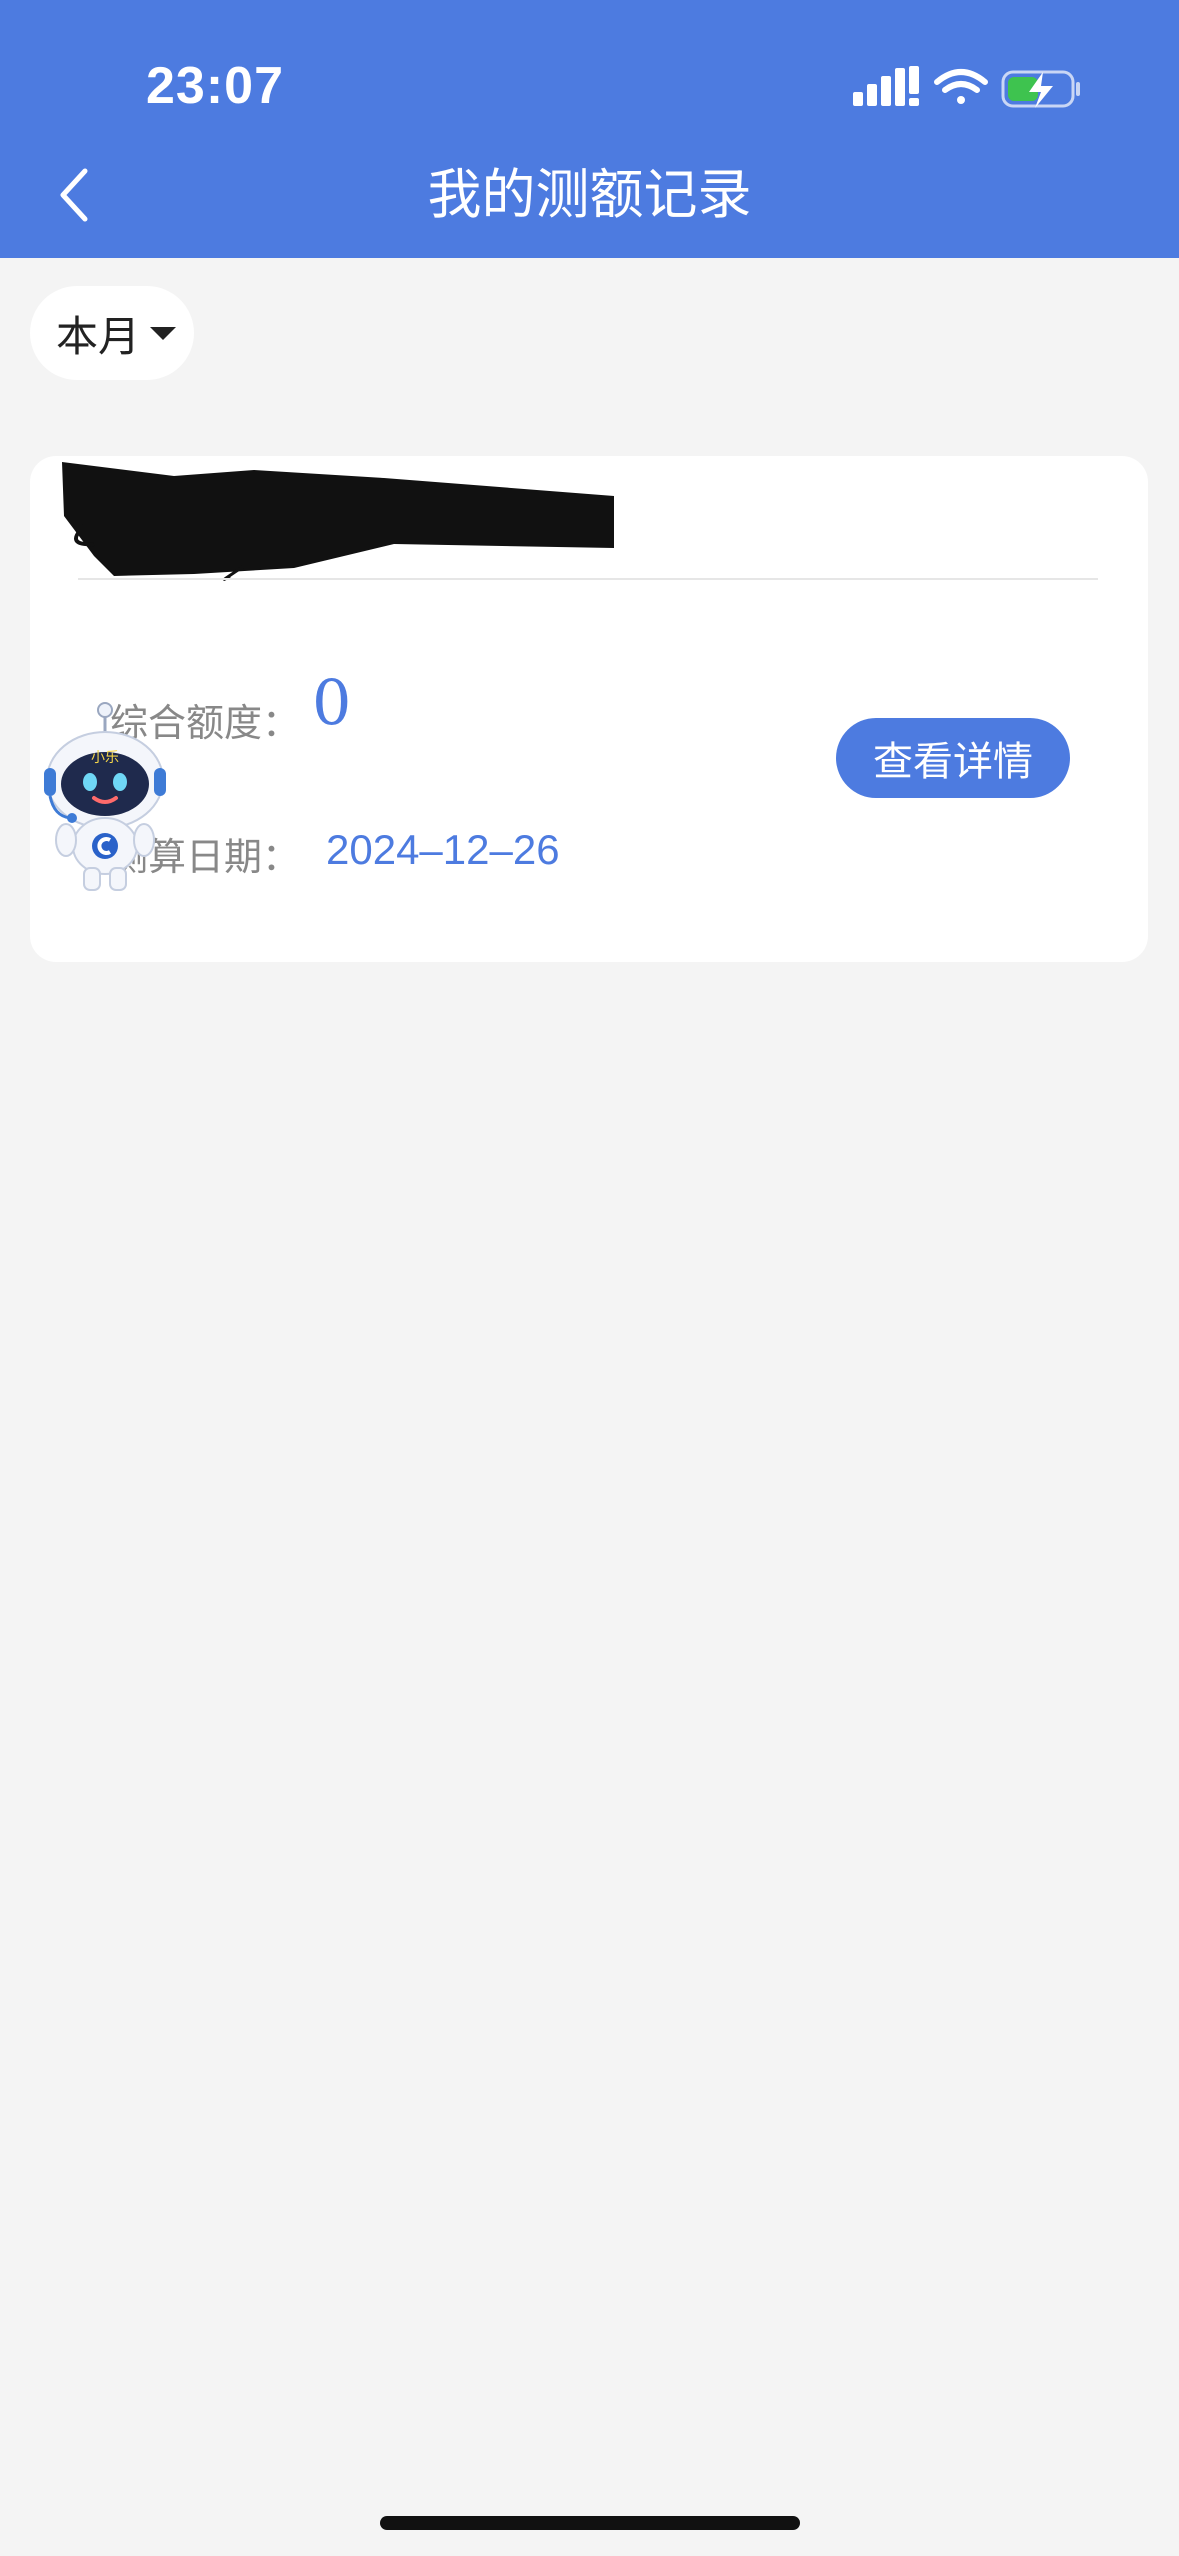  Describe the element at coordinates (105, 797) in the screenshot. I see `robot-assistant-icon: 小乐` at that location.